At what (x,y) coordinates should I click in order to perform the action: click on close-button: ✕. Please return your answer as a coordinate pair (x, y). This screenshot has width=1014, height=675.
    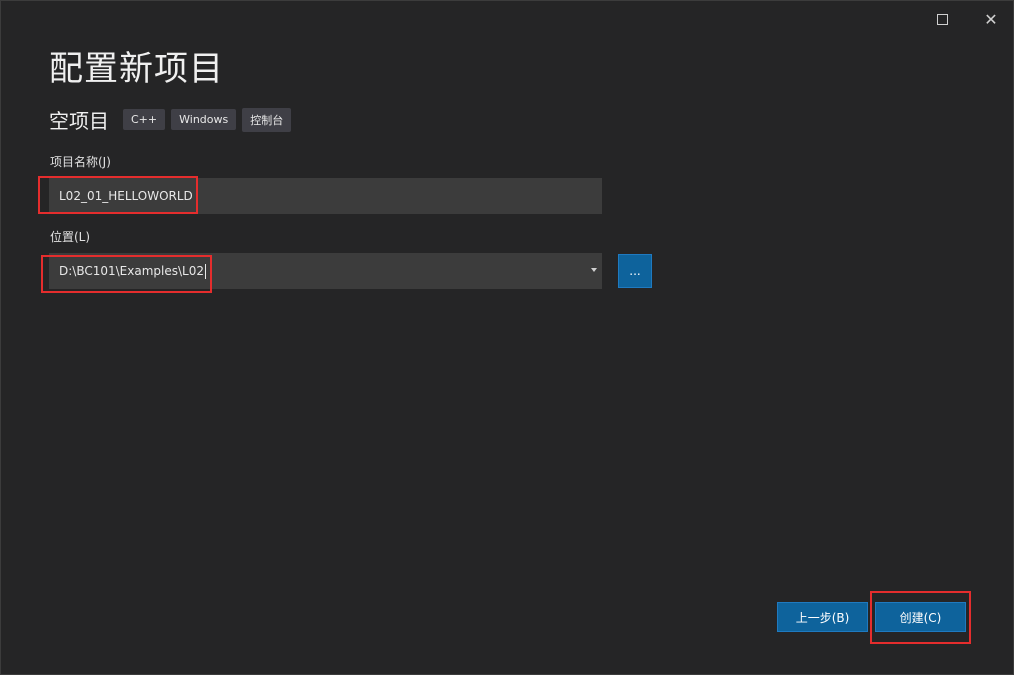
    Looking at the image, I should click on (991, 19).